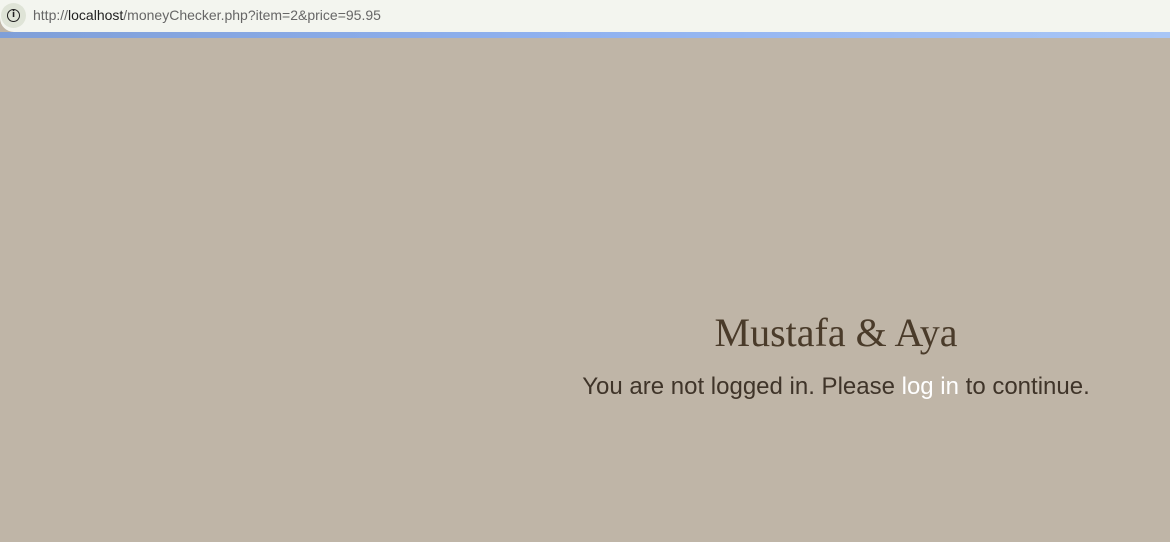 This screenshot has width=1170, height=542. Describe the element at coordinates (1024, 386) in the screenshot. I see `message-after-link: to continue.` at that location.